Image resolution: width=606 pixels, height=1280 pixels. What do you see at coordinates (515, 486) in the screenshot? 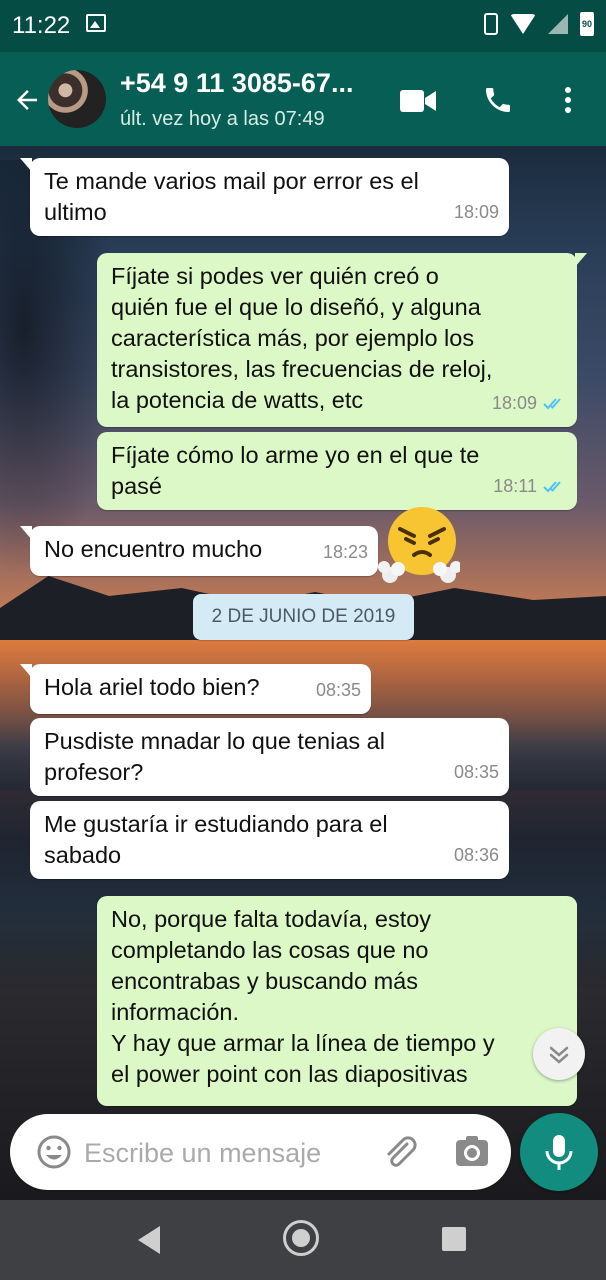
I see `message-time: 18:11` at bounding box center [515, 486].